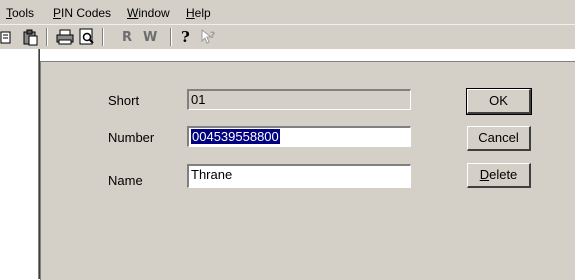  Describe the element at coordinates (9, 37) in the screenshot. I see `copy-icon` at that location.